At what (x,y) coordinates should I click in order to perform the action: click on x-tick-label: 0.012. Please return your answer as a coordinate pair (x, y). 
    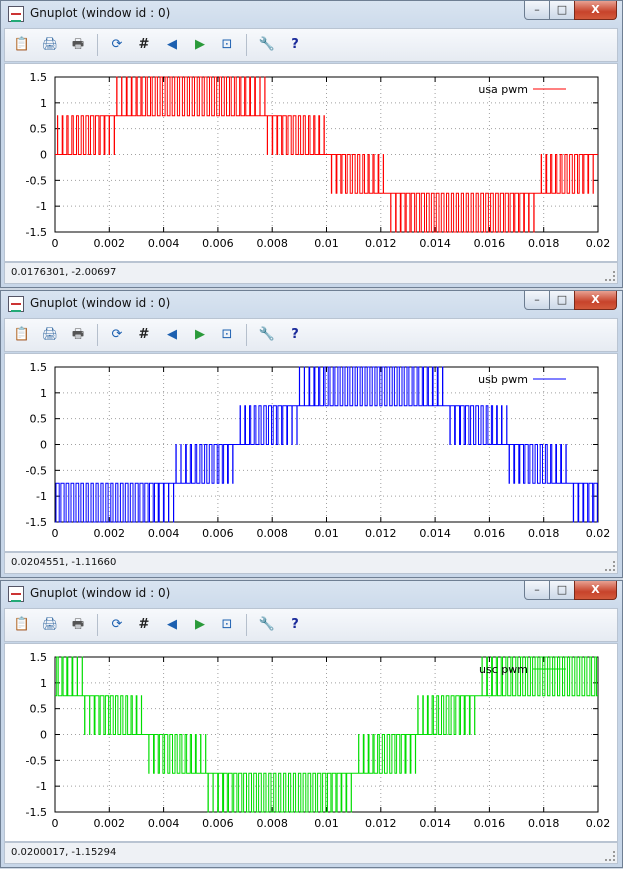
    Looking at the image, I should click on (381, 243).